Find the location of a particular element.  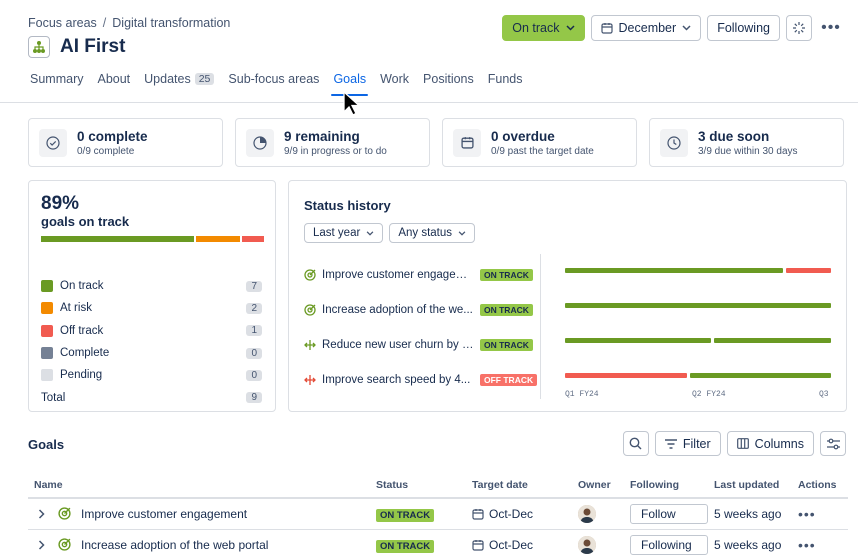

period-filter-label: Last year is located at coordinates (337, 233).